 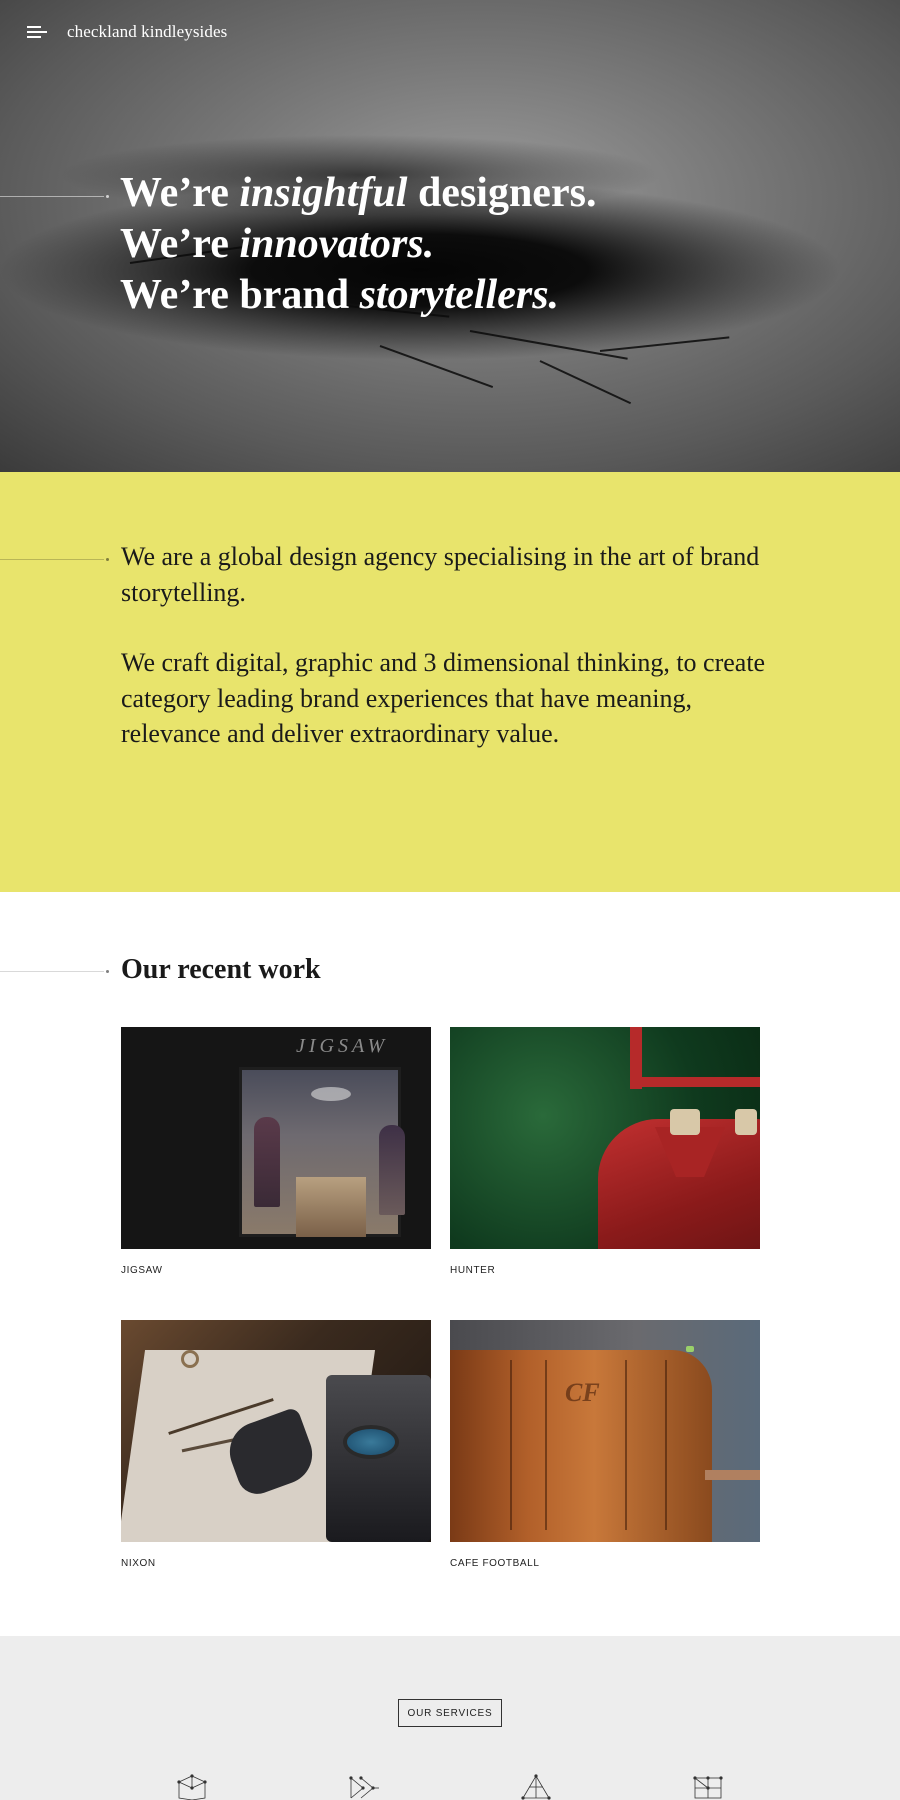 I want to click on work-tile-cafe-football: CF CAFE FOOTBALL, so click(x=605, y=1444).